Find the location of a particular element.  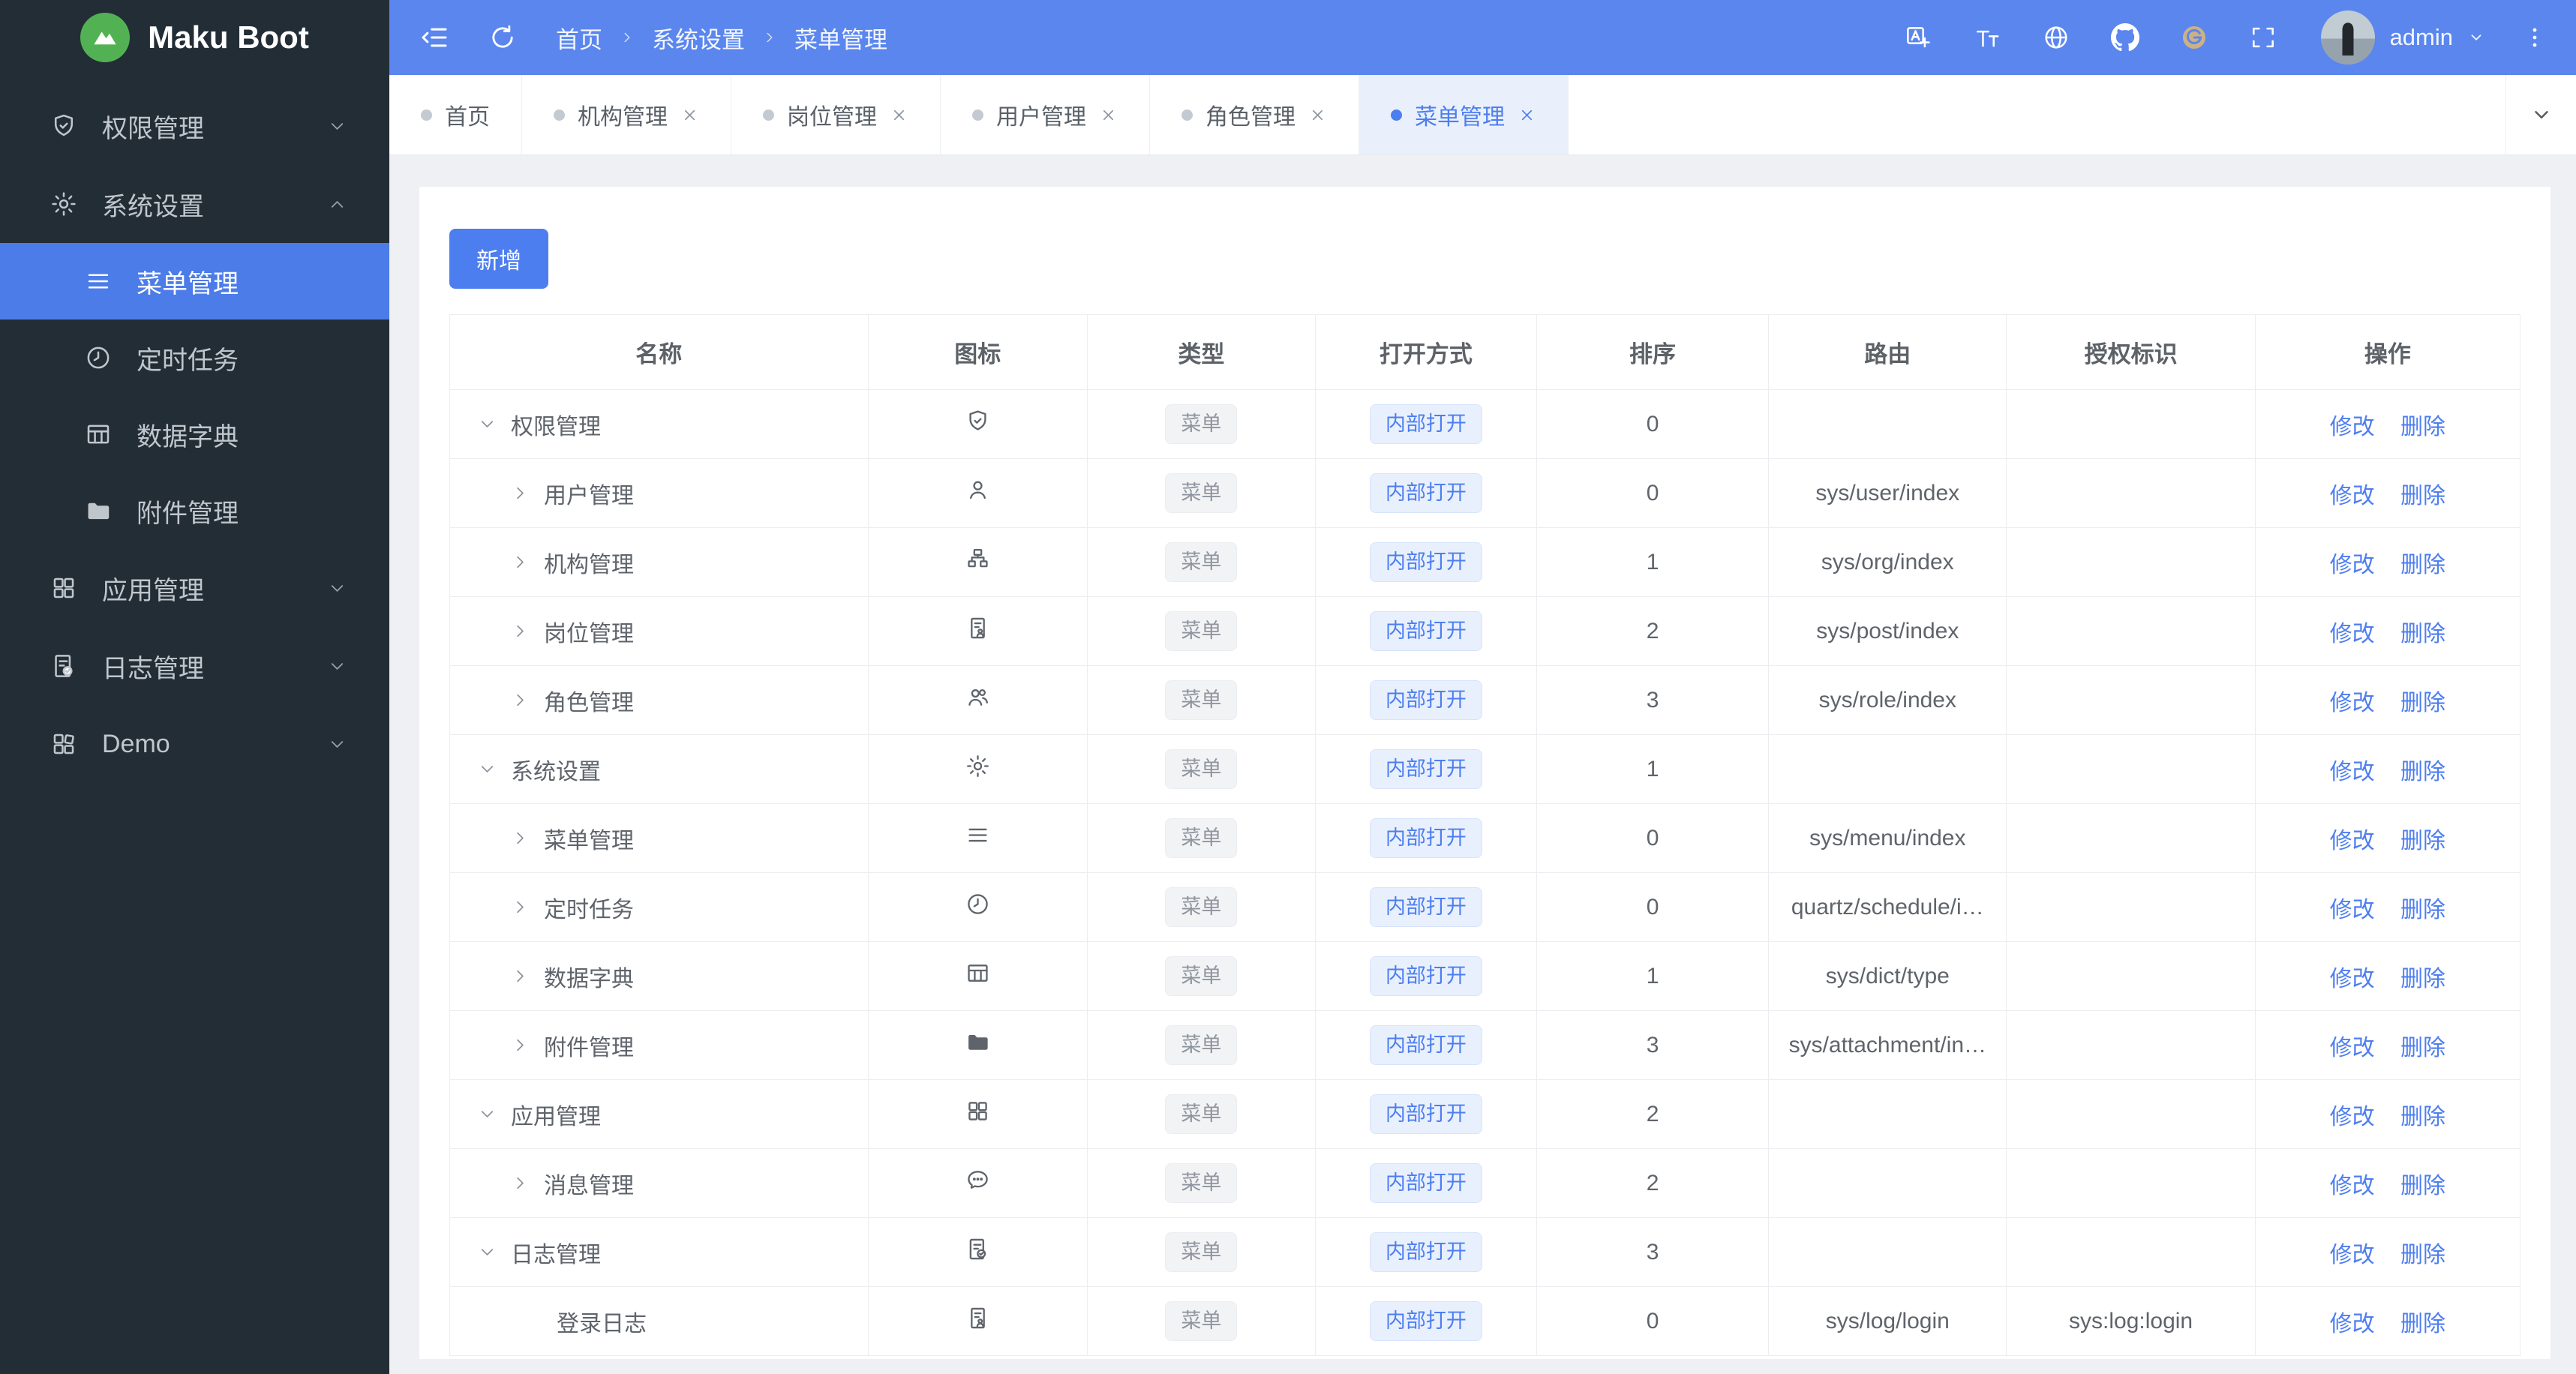

tab-4: 角色管理 is located at coordinates (1254, 114).